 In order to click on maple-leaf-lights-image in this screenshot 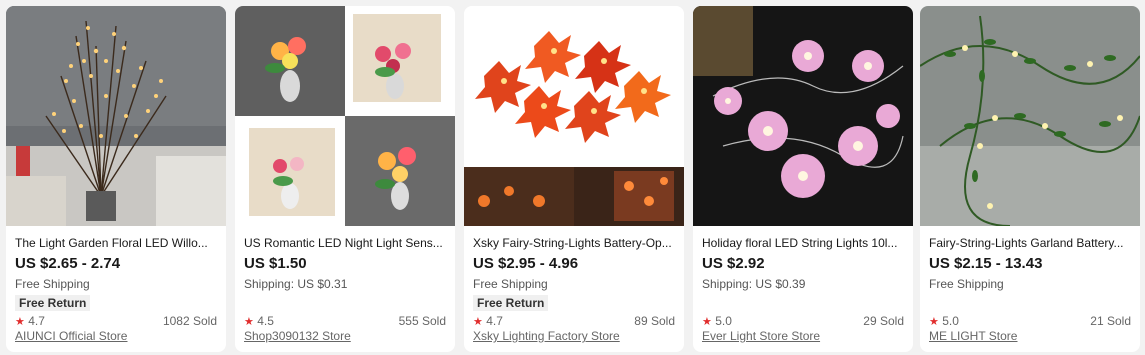, I will do `click(574, 116)`.